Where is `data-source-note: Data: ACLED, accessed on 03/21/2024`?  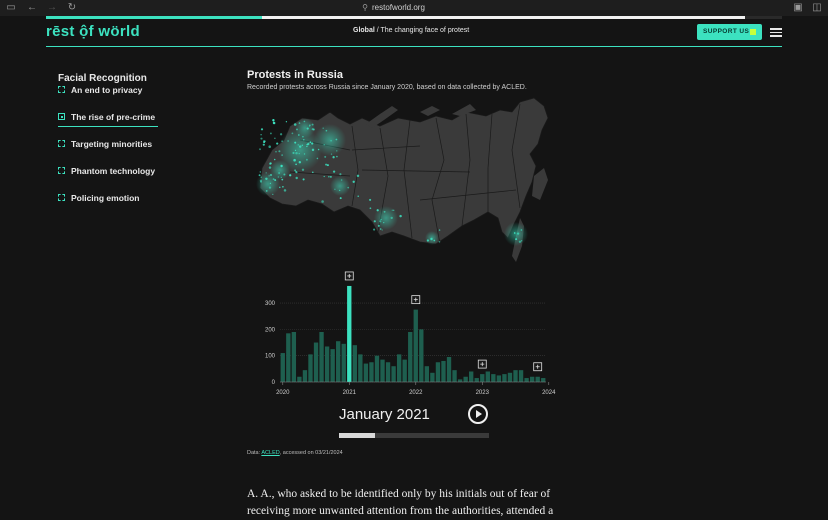 data-source-note: Data: ACLED, accessed on 03/21/2024 is located at coordinates (295, 453).